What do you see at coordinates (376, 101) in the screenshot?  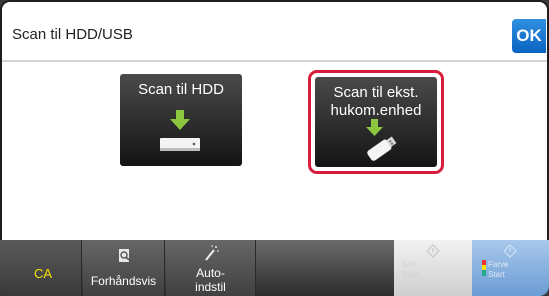 I see `scan-to-external-memory-label: Scan til ekst. hukom.enhed` at bounding box center [376, 101].